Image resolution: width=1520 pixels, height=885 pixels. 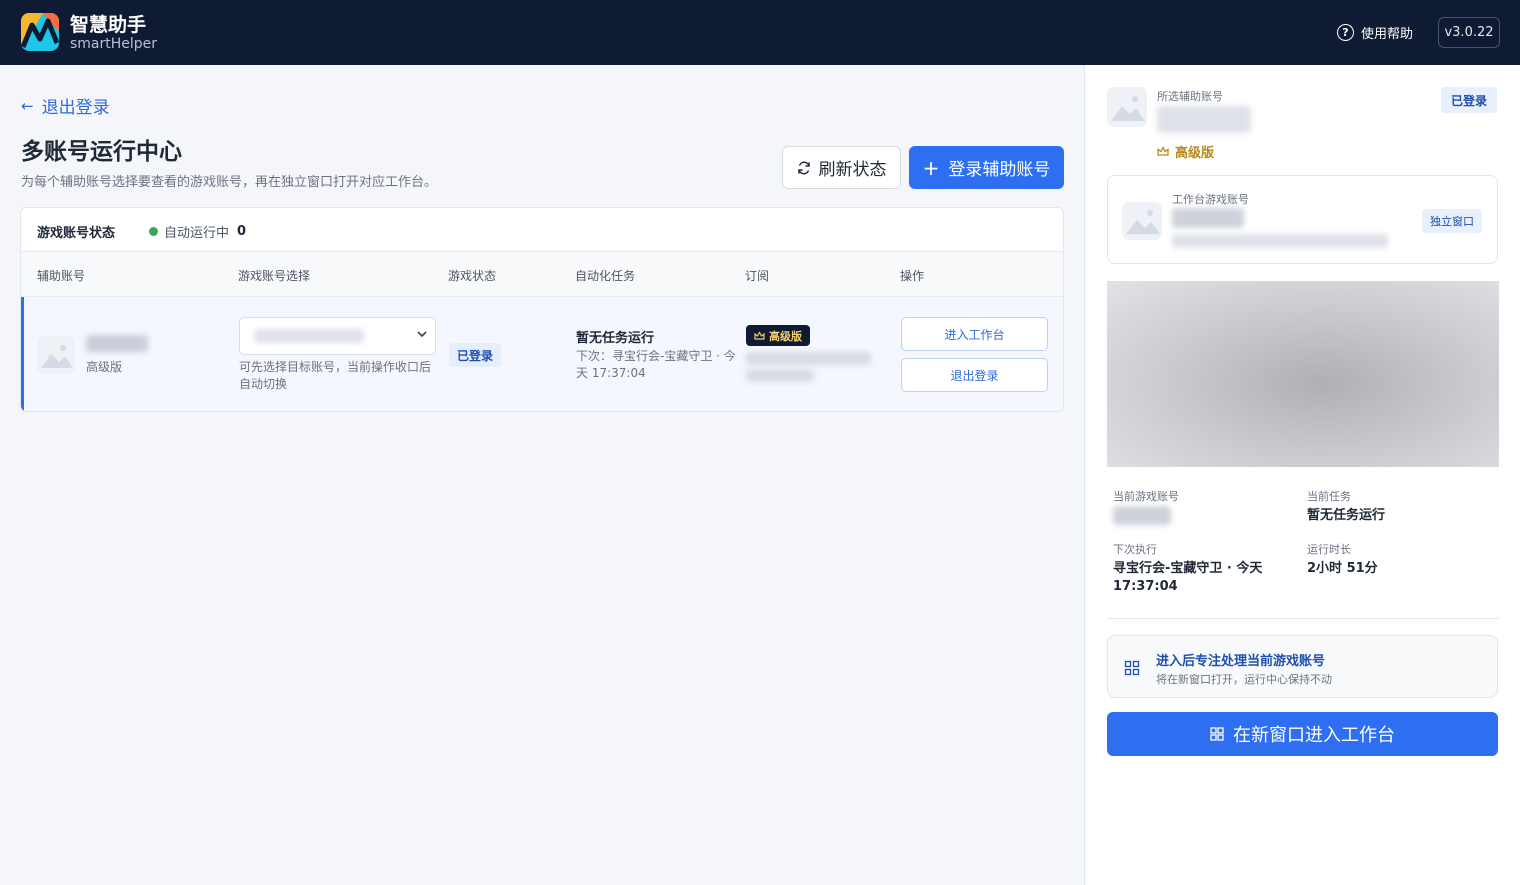 I want to click on plus-icon: +, so click(x=931, y=167).